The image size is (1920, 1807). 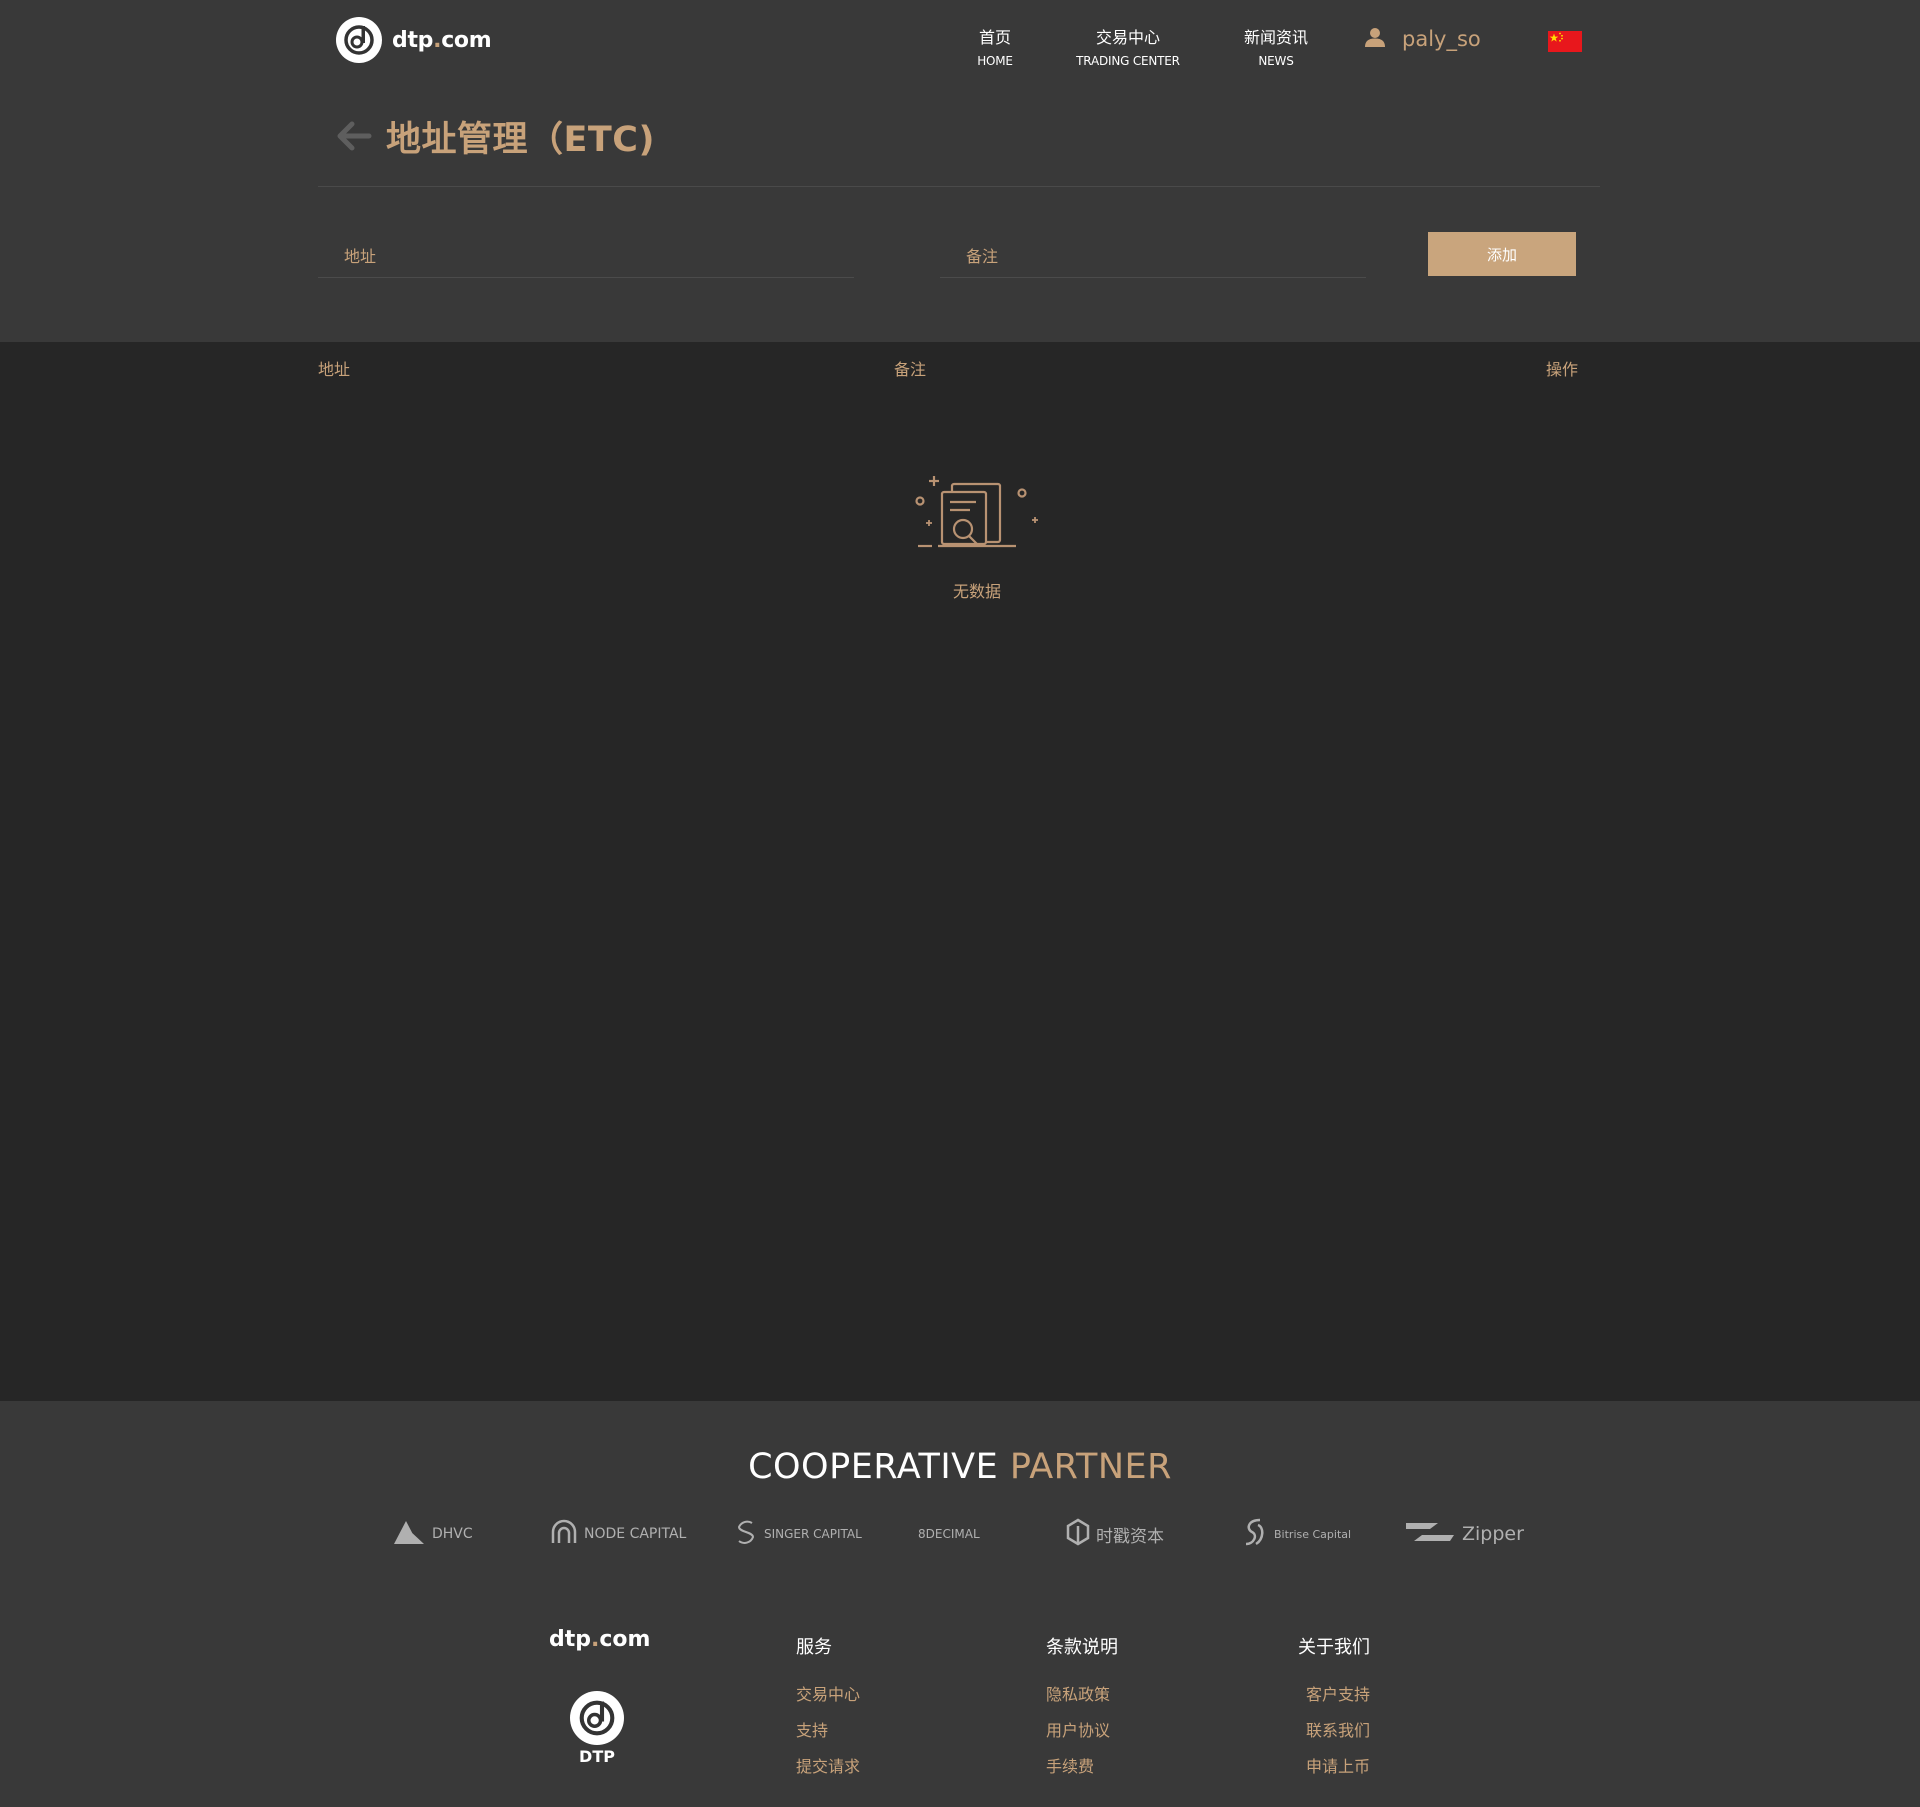 I want to click on user-menu: paly_so, so click(x=1422, y=39).